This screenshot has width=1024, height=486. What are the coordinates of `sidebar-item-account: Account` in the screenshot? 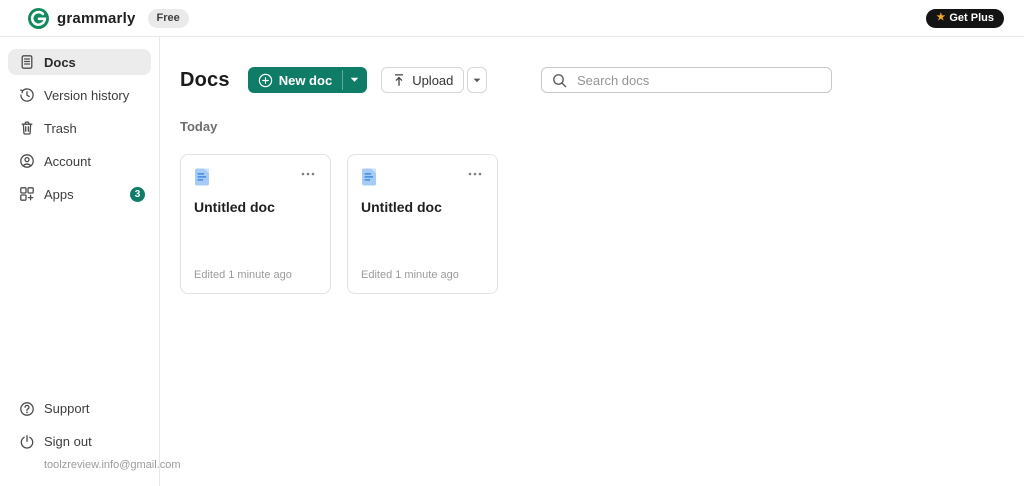 It's located at (79, 161).